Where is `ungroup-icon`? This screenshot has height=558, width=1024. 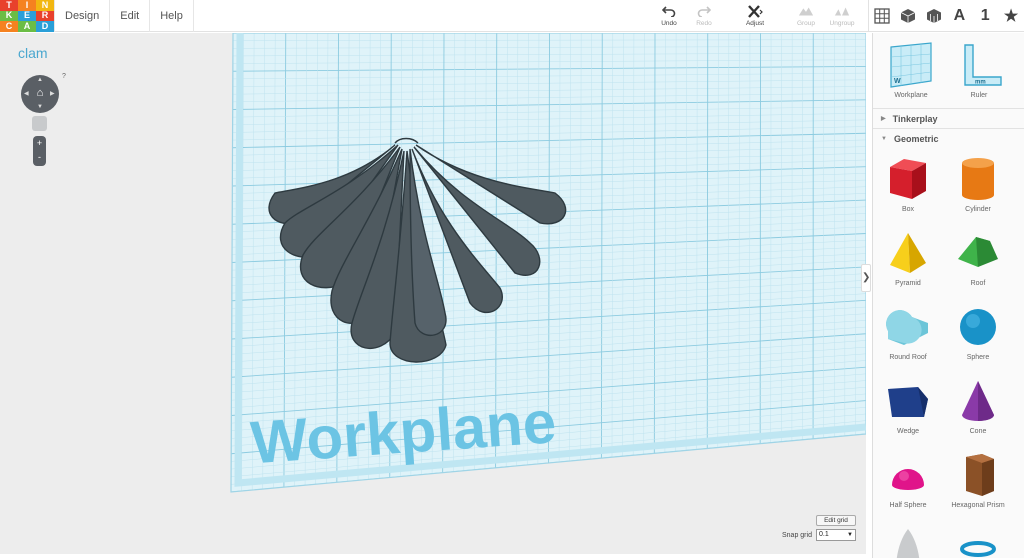 ungroup-icon is located at coordinates (842, 11).